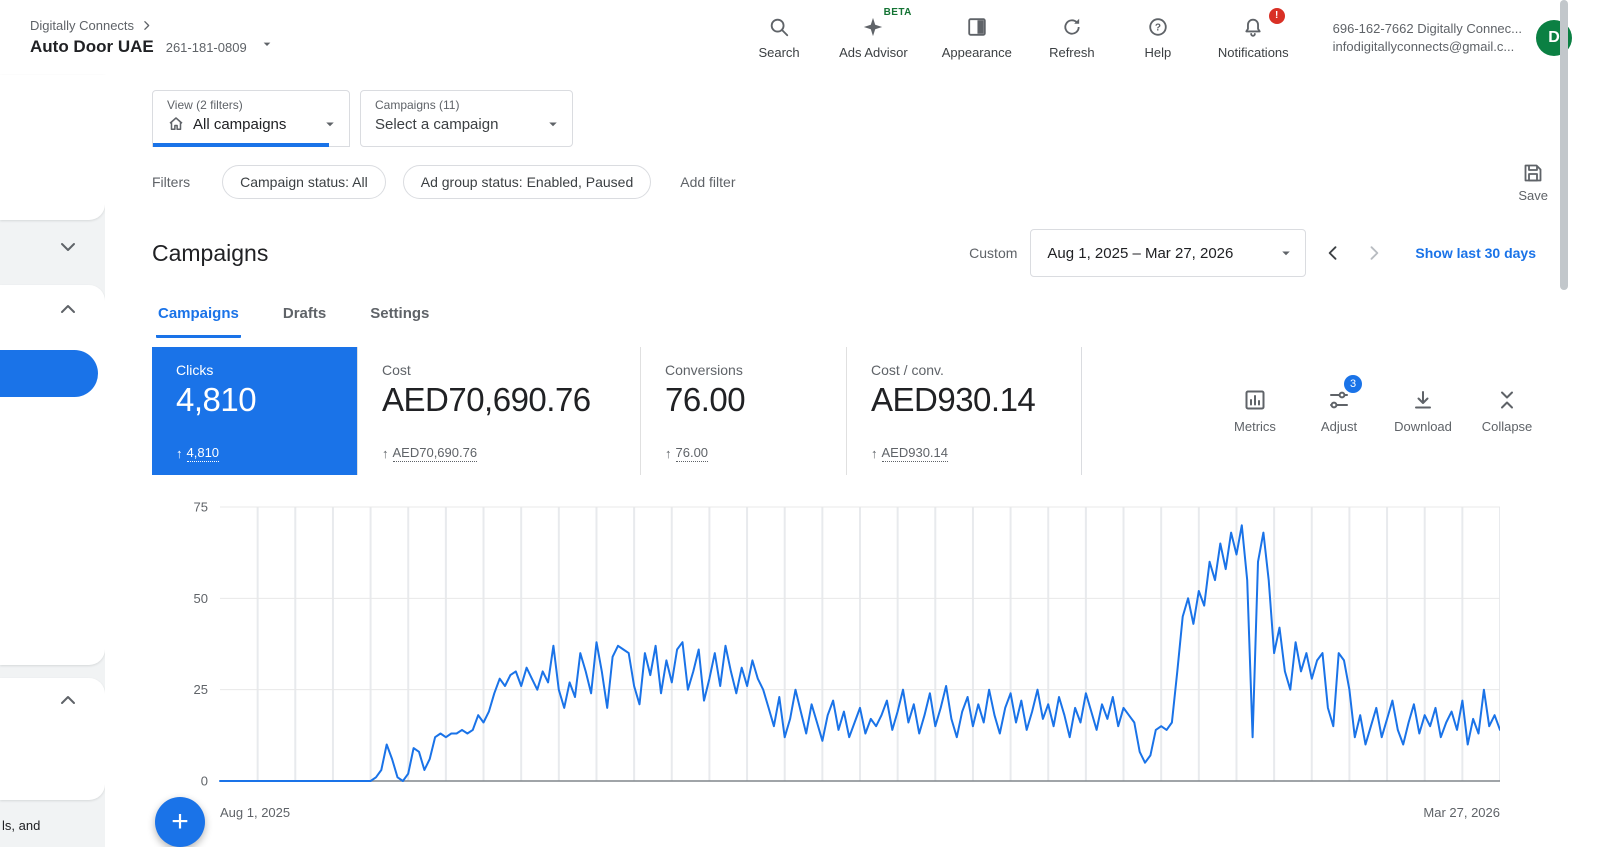 The image size is (1600, 847). I want to click on filter-chip-campaign-status: Campaign status: All, so click(304, 182).